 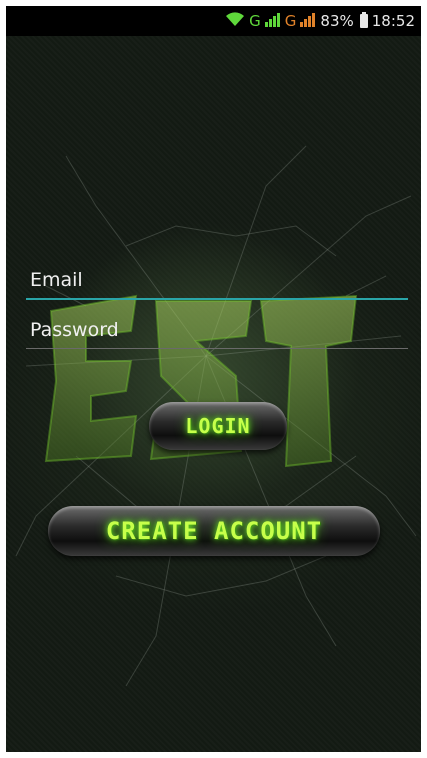 I want to click on clock: 18:52, so click(x=393, y=21).